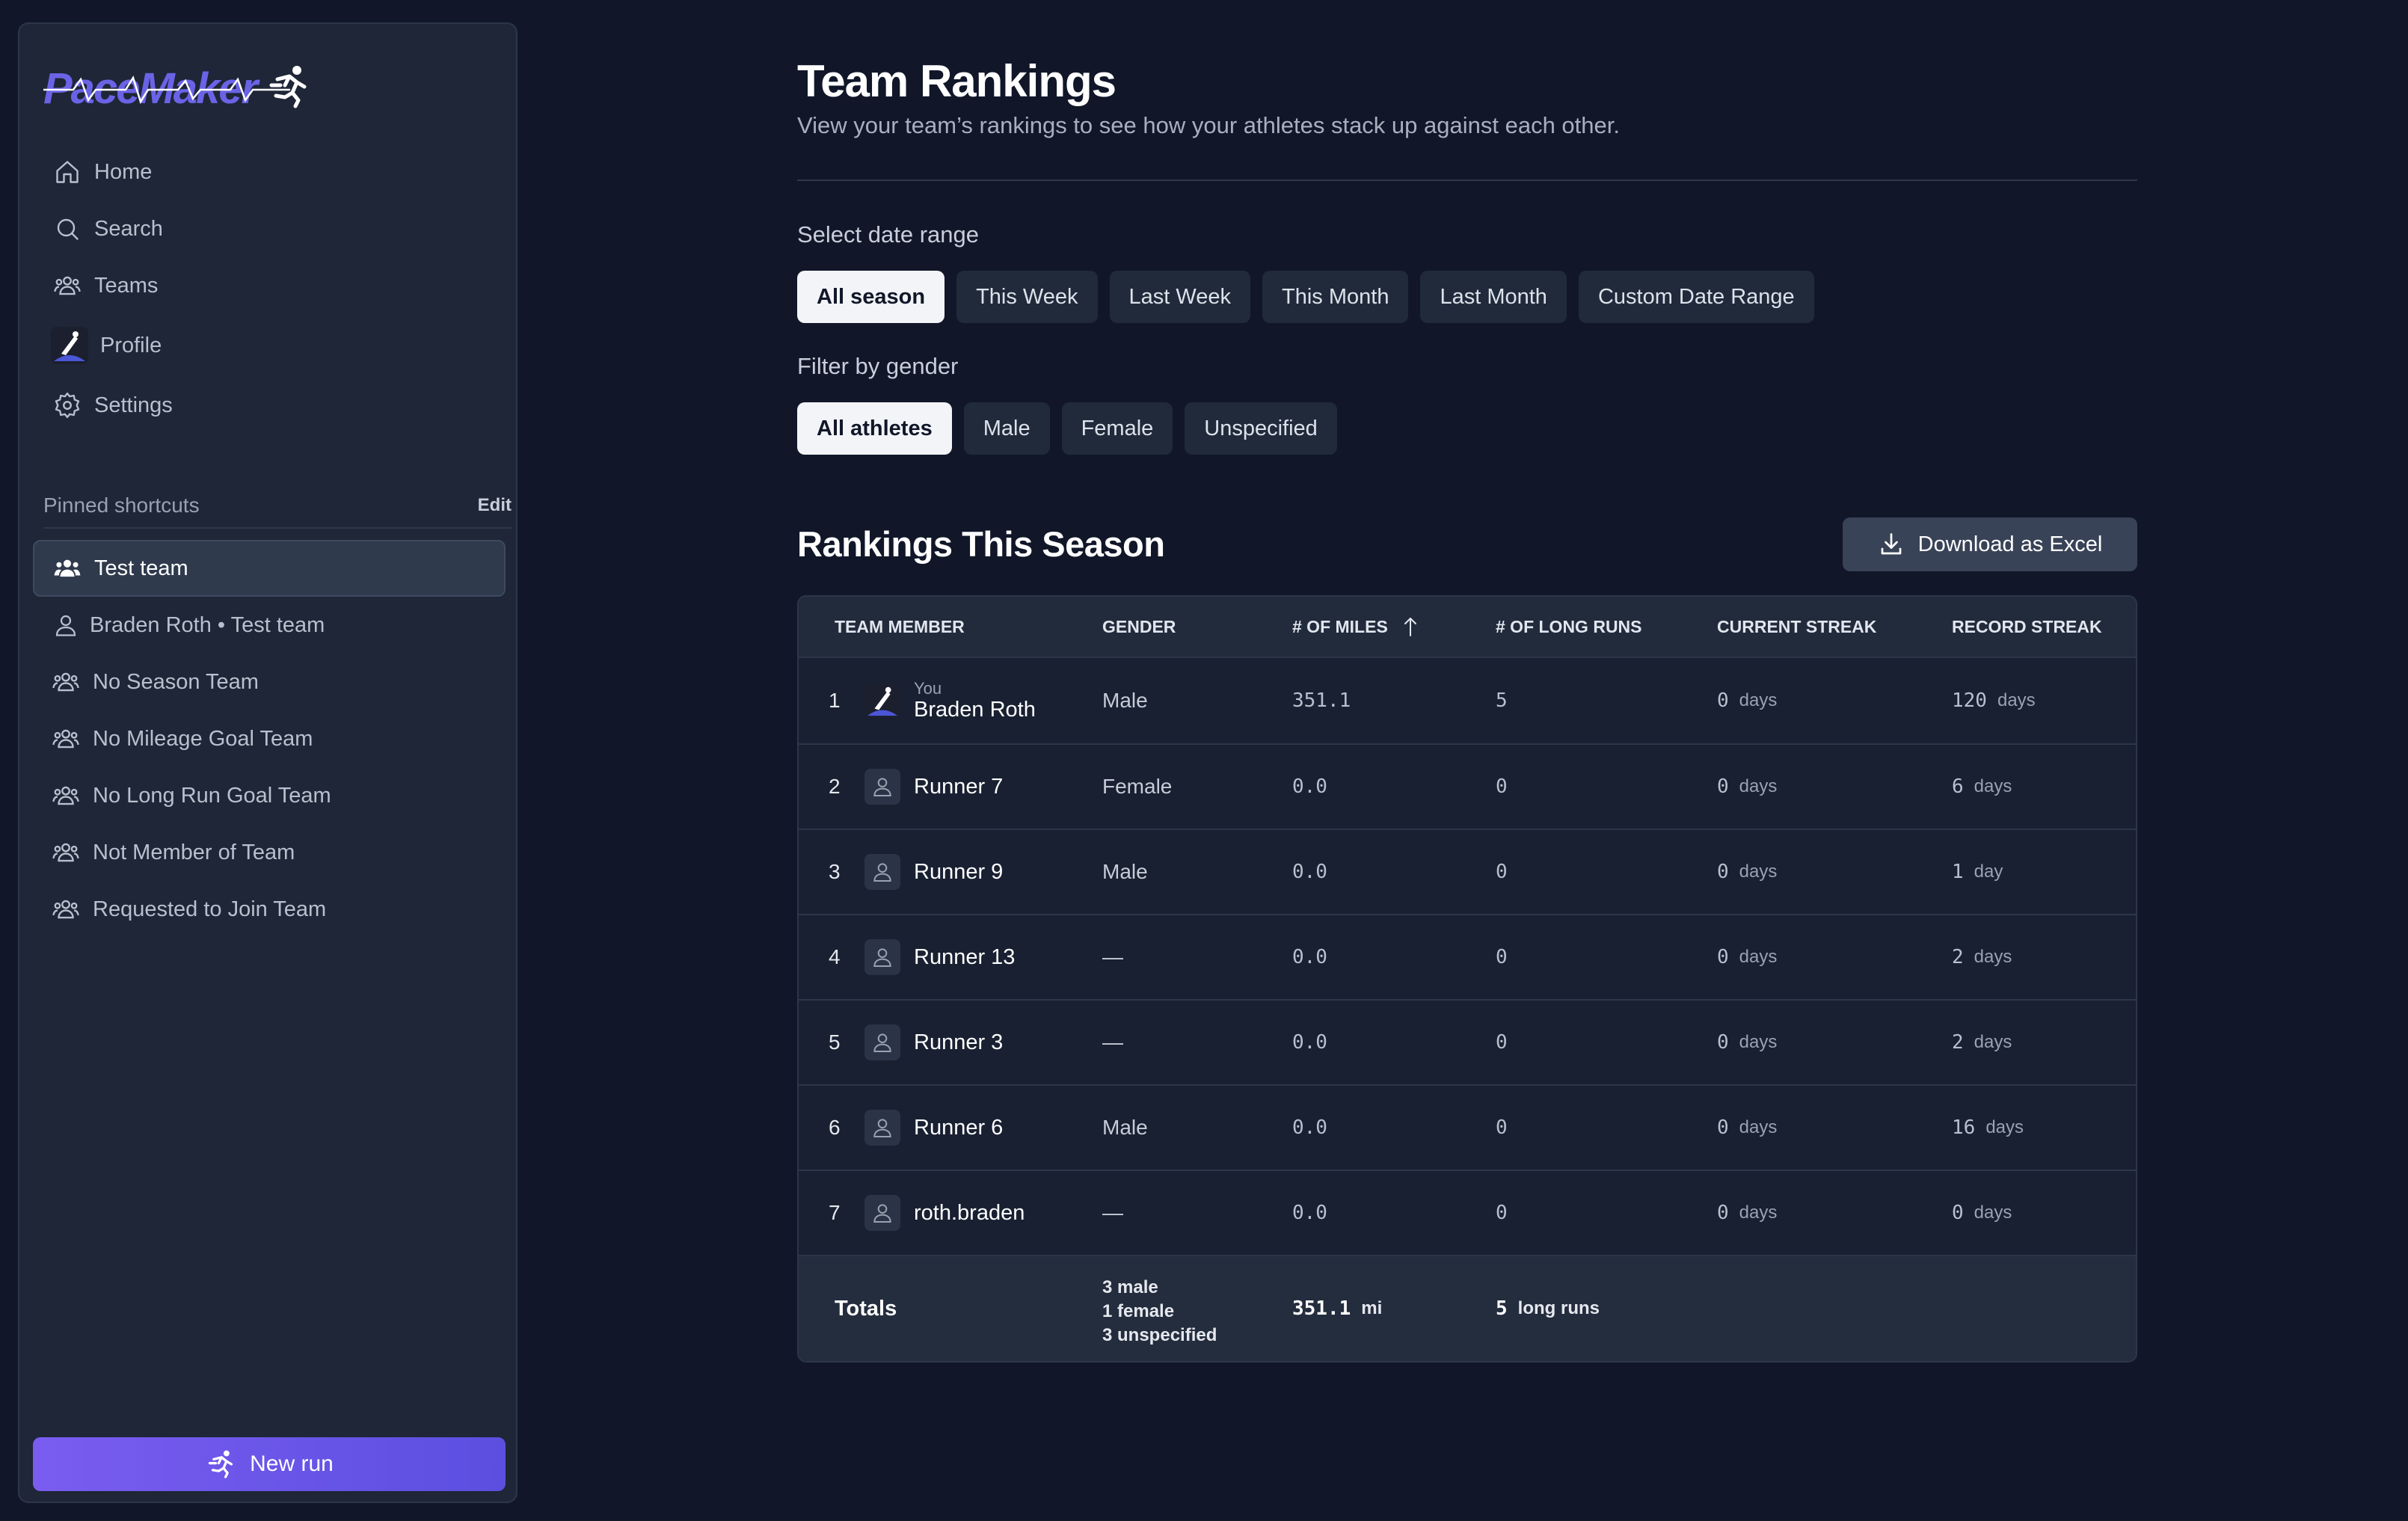 This screenshot has width=2408, height=1521. I want to click on pinned-item-label: Not Member of Team, so click(194, 852).